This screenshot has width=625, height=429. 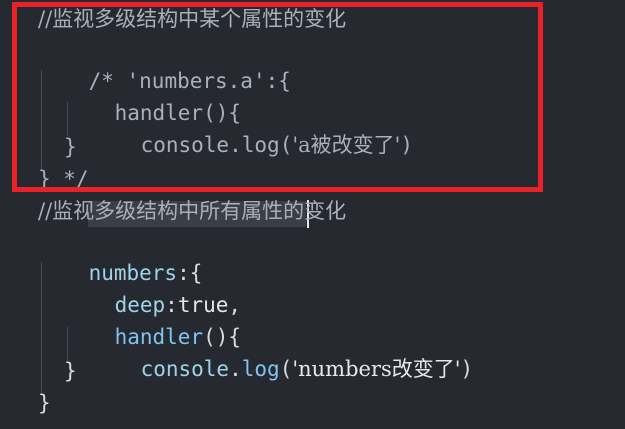 What do you see at coordinates (282, 352) in the screenshot?
I see `code-line: console.log('numbers改变了')` at bounding box center [282, 352].